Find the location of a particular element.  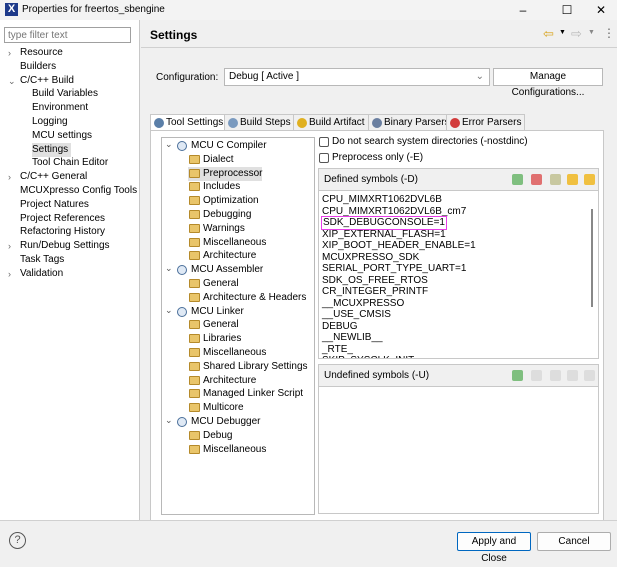

tree-item-label: Optimization is located at coordinates (231, 201).